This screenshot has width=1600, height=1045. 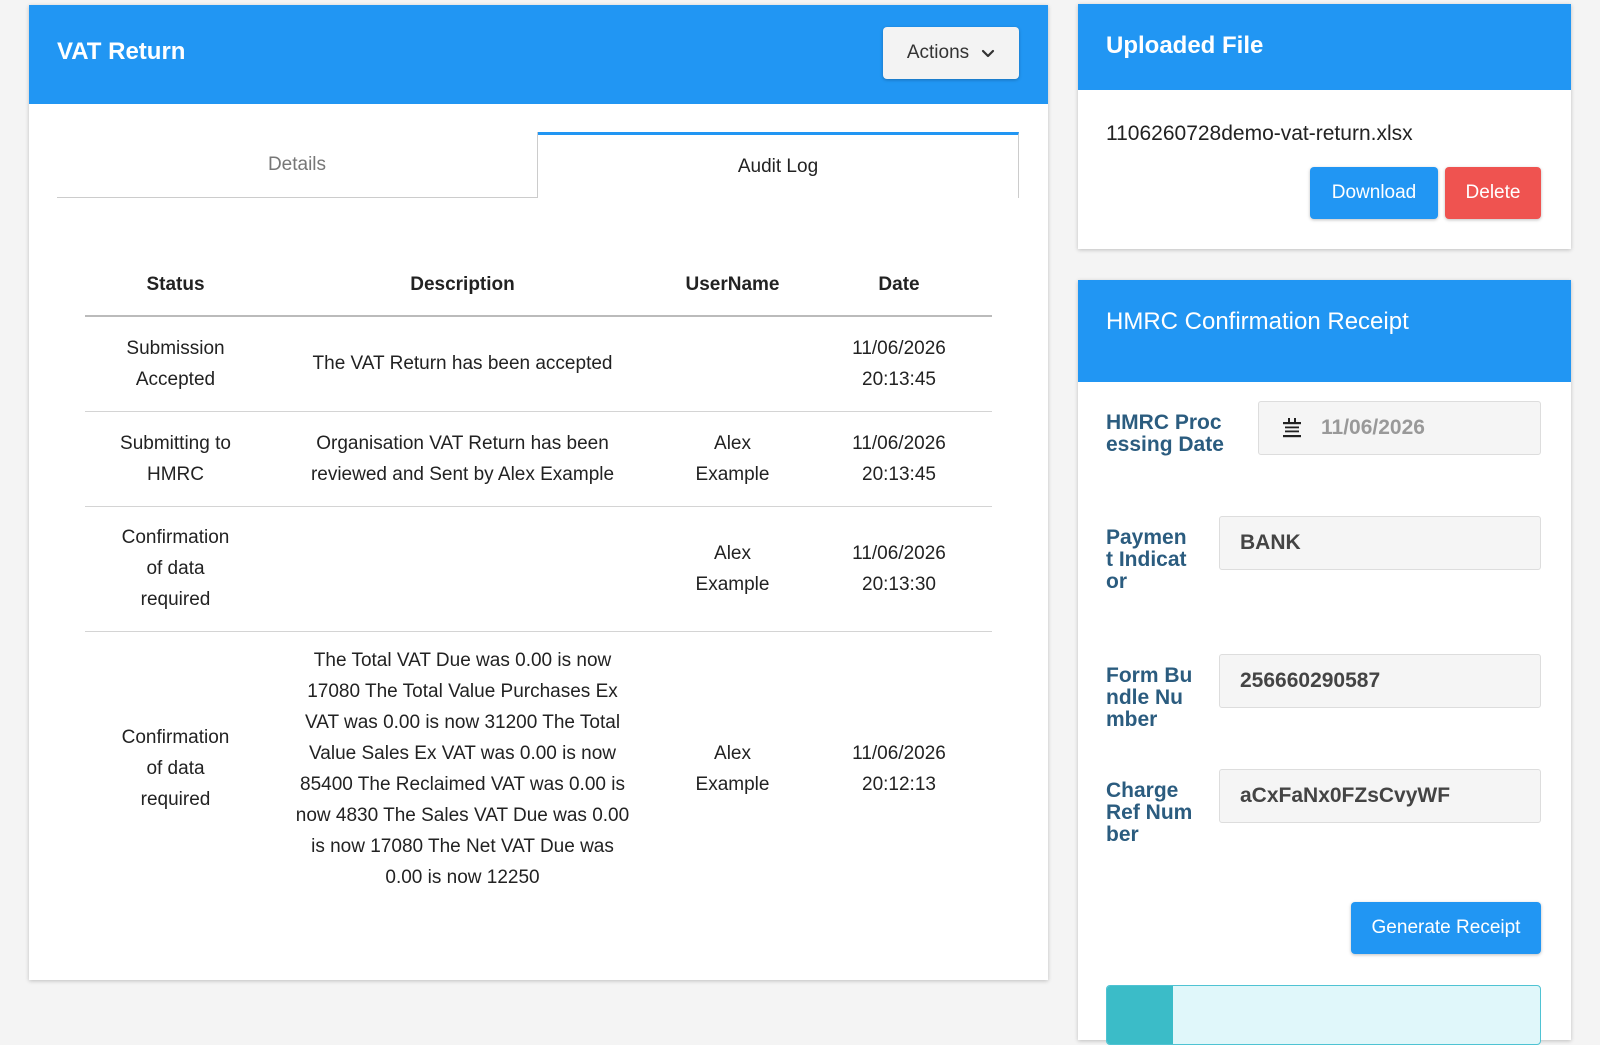 What do you see at coordinates (175, 443) in the screenshot?
I see `status-text-line: Submitting to` at bounding box center [175, 443].